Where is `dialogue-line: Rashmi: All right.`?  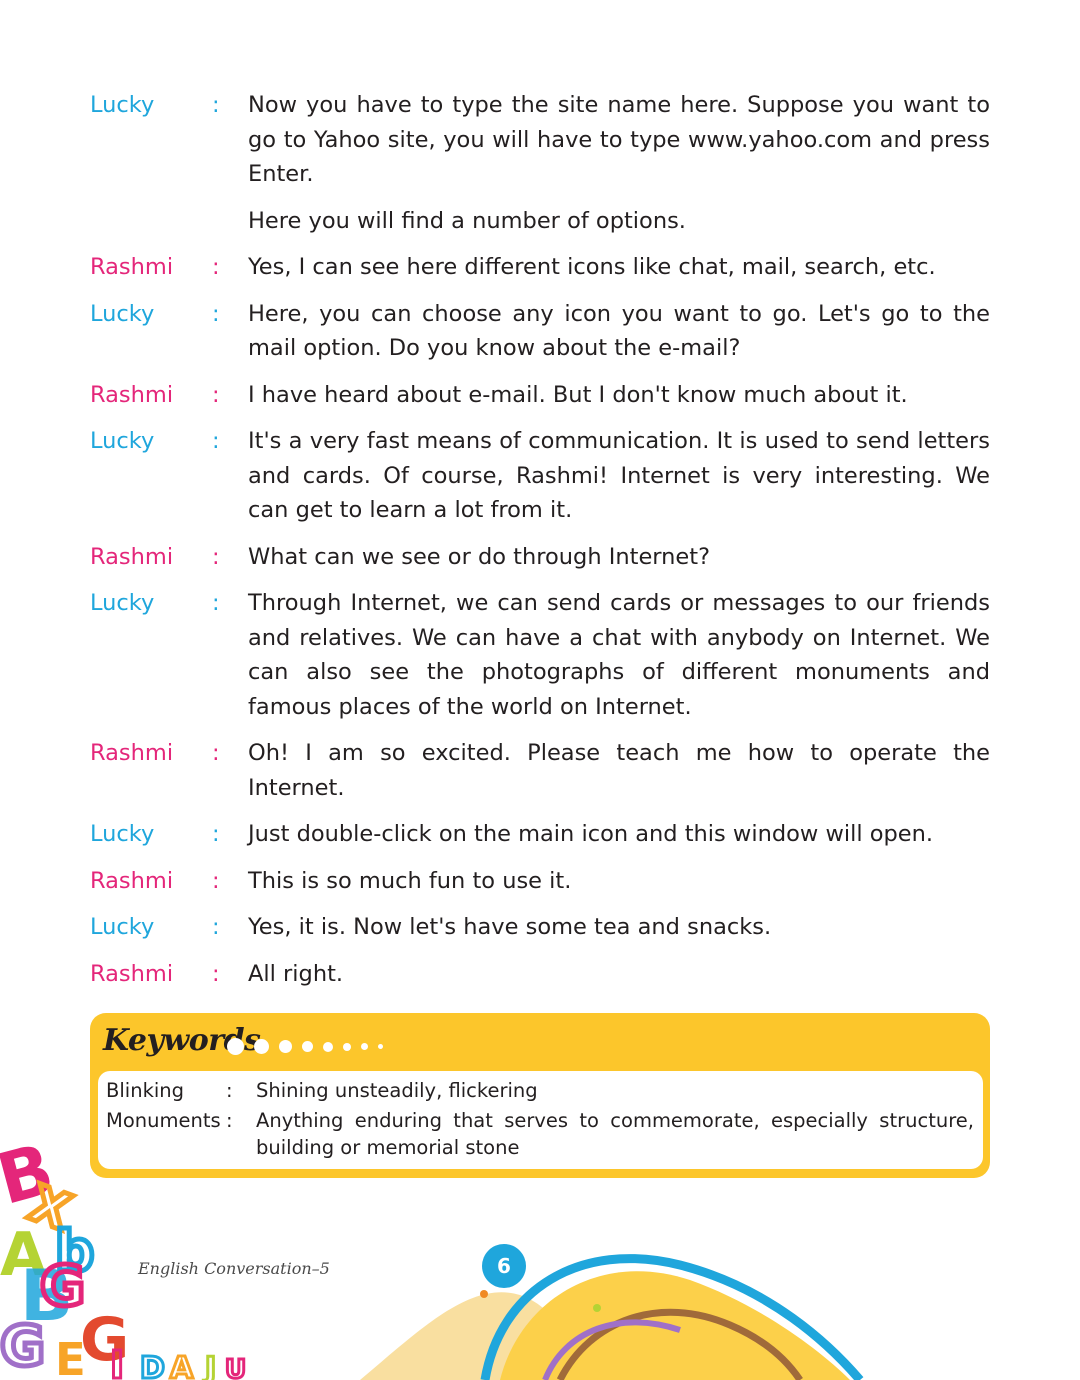
dialogue-line: Rashmi: All right. is located at coordinates (540, 974).